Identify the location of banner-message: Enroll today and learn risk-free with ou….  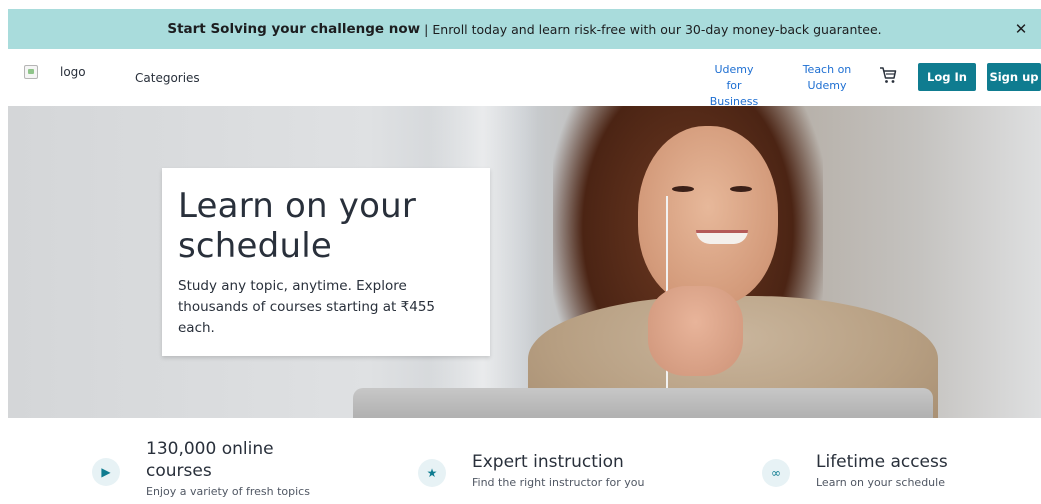
(657, 29).